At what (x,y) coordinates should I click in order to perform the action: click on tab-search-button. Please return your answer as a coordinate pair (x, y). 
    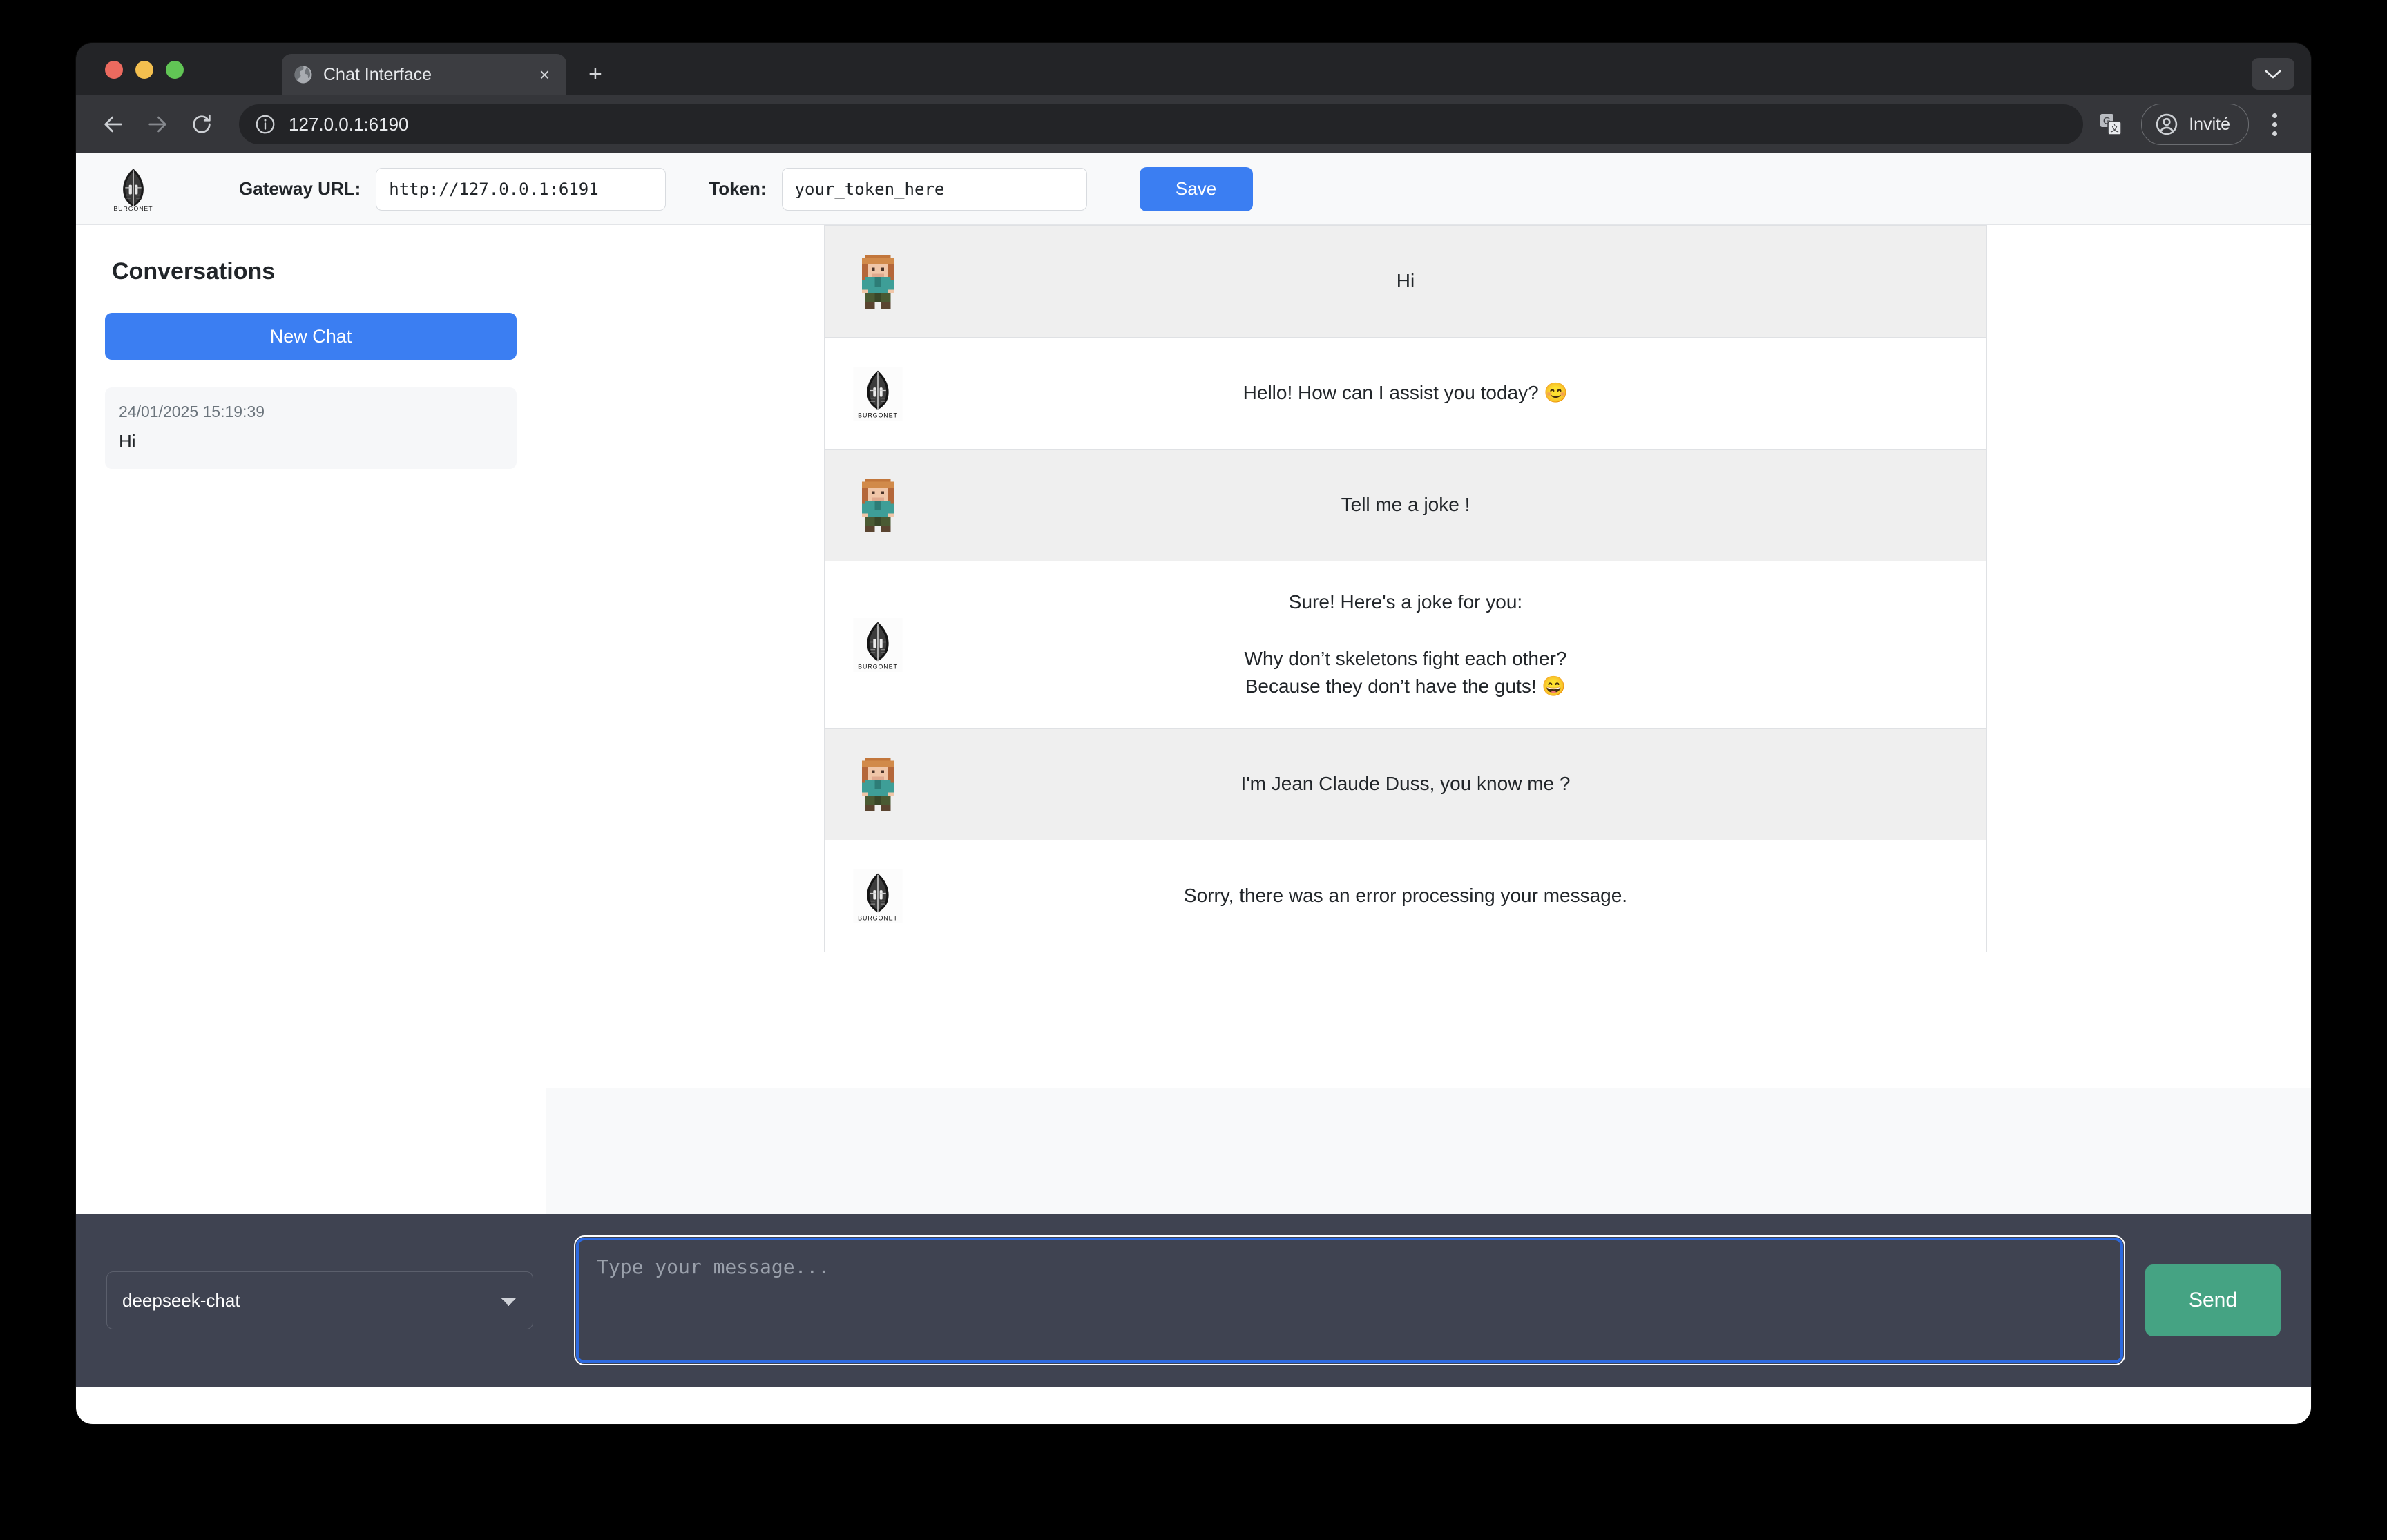
    Looking at the image, I should click on (2273, 74).